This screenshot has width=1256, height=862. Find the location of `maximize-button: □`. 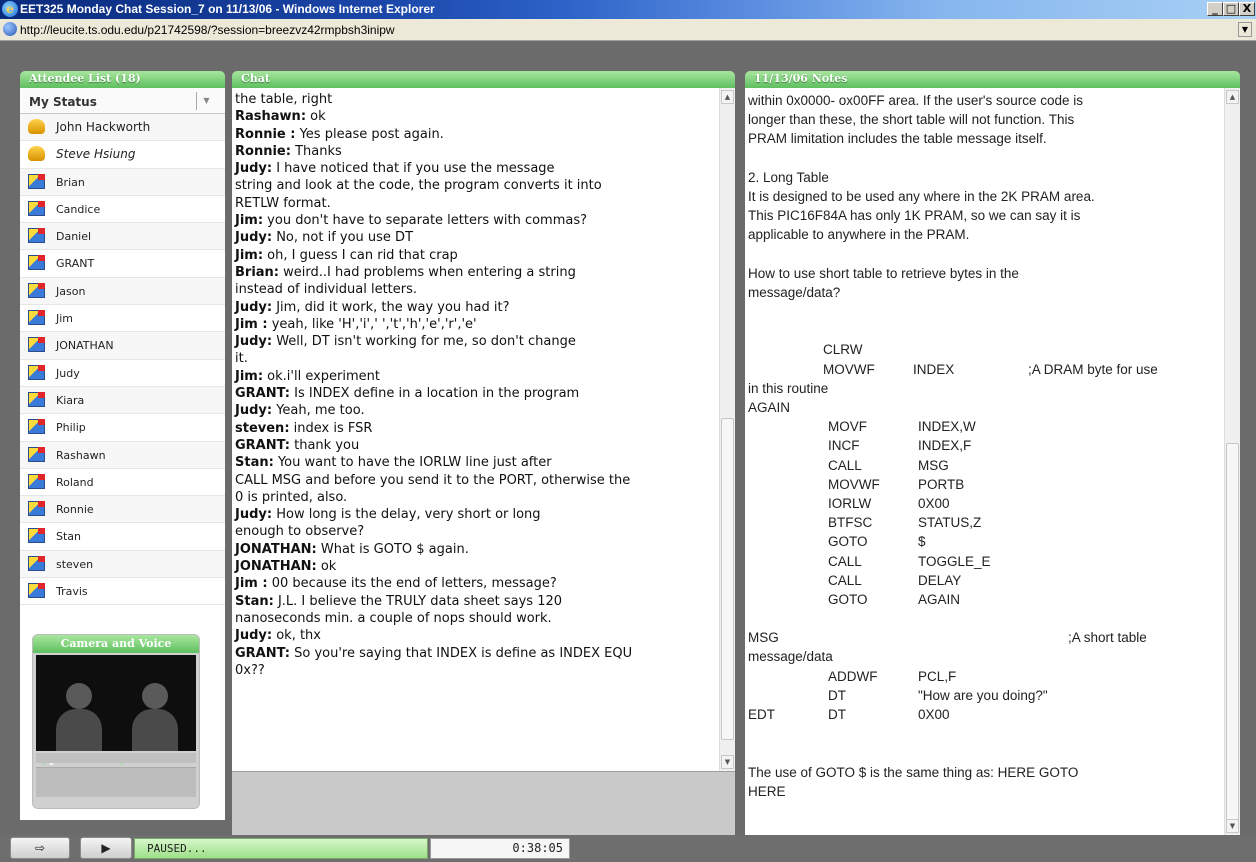

maximize-button: □ is located at coordinates (1231, 9).